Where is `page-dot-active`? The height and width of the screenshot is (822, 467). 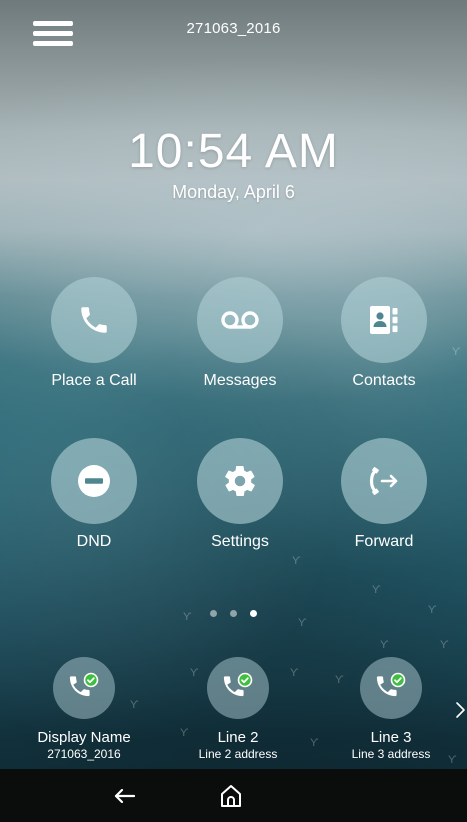 page-dot-active is located at coordinates (253, 613).